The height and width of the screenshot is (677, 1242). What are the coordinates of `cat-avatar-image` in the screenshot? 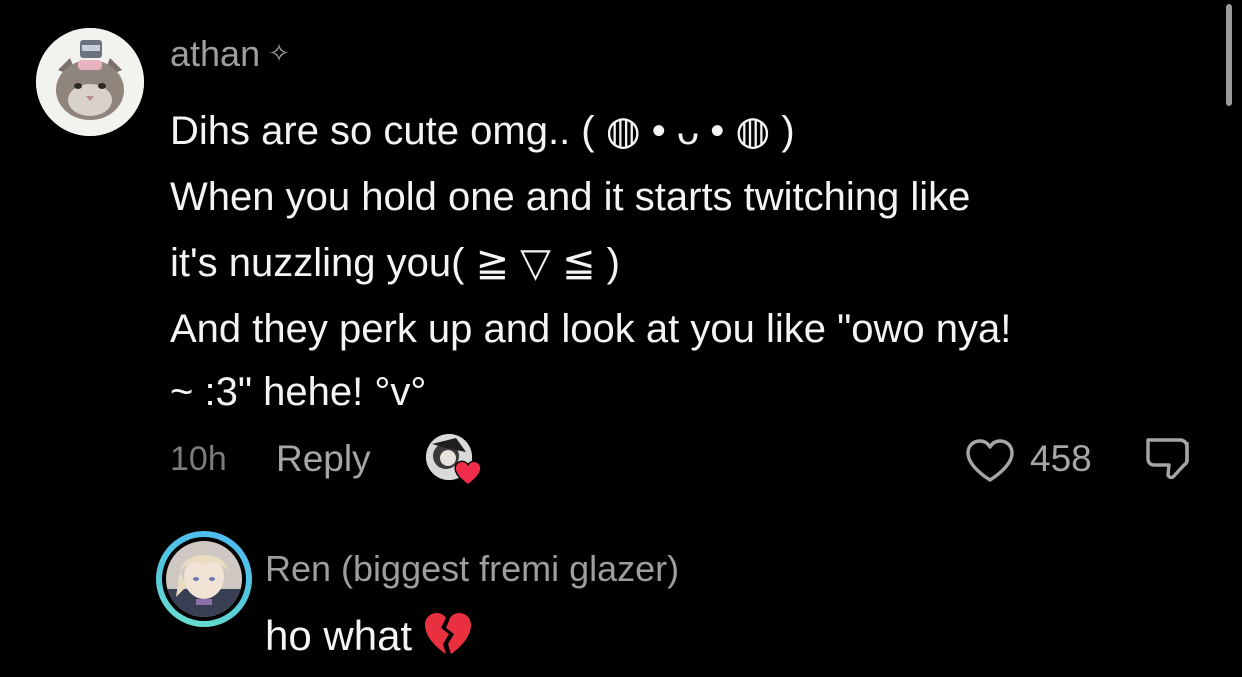 It's located at (90, 82).